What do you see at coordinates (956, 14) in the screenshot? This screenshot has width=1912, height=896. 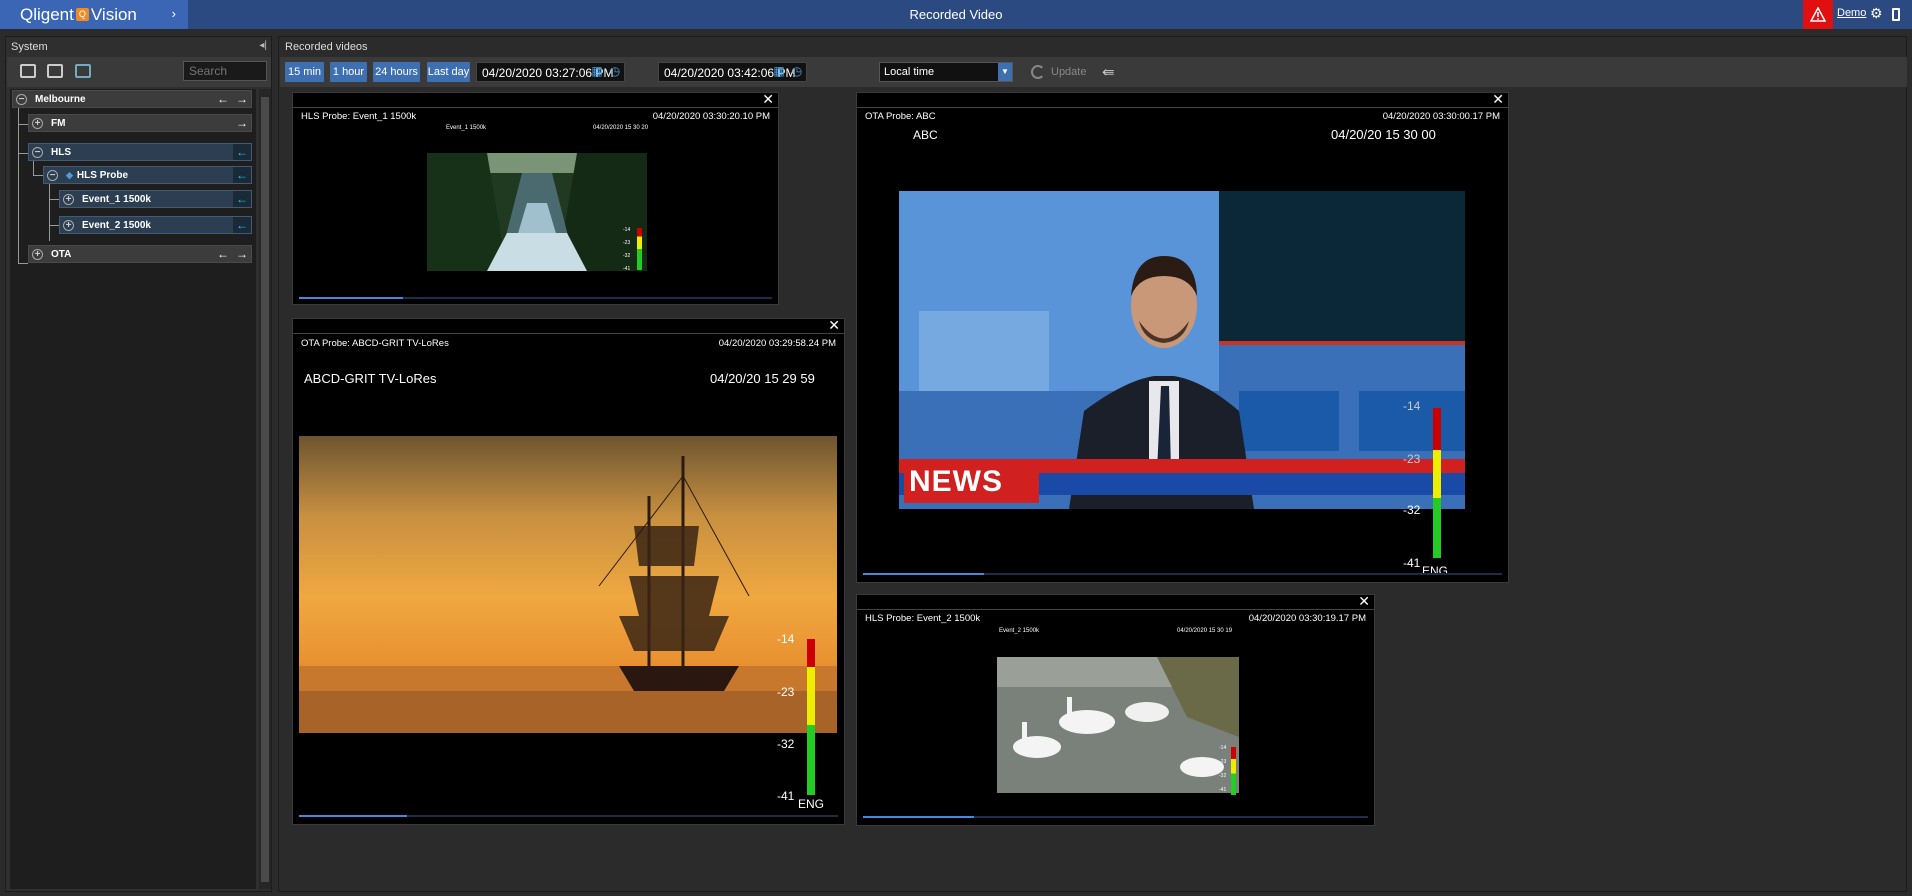 I see `page-title: Recorded Video` at bounding box center [956, 14].